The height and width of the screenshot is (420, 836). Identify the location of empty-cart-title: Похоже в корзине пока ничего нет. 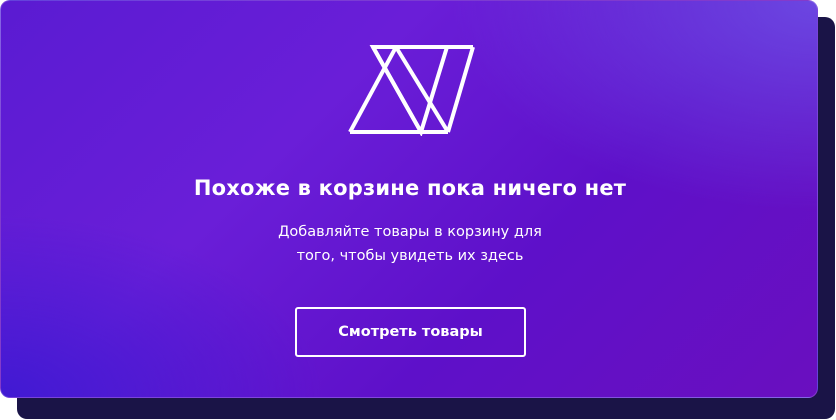
(410, 188).